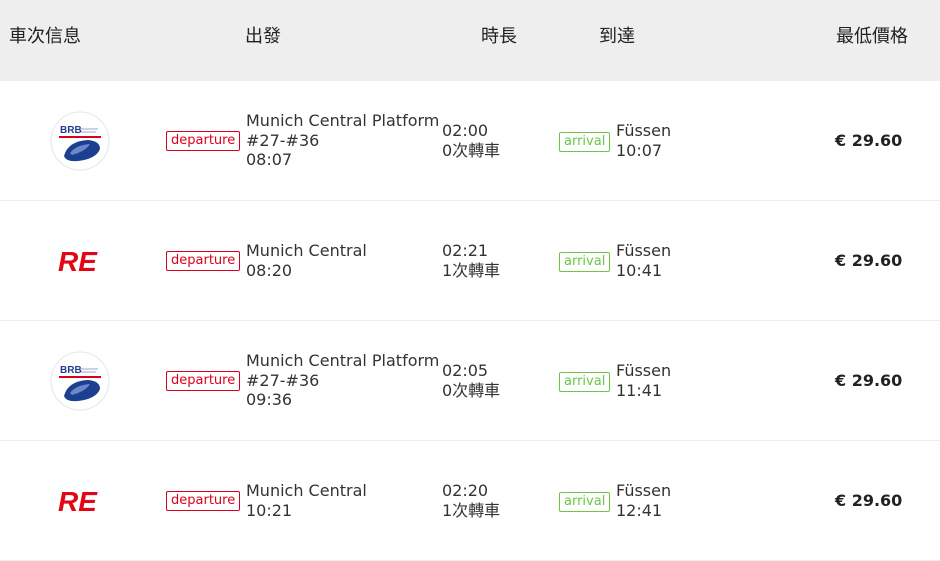 The height and width of the screenshot is (561, 940). Describe the element at coordinates (639, 270) in the screenshot. I see `arrival-time: 10:41` at that location.